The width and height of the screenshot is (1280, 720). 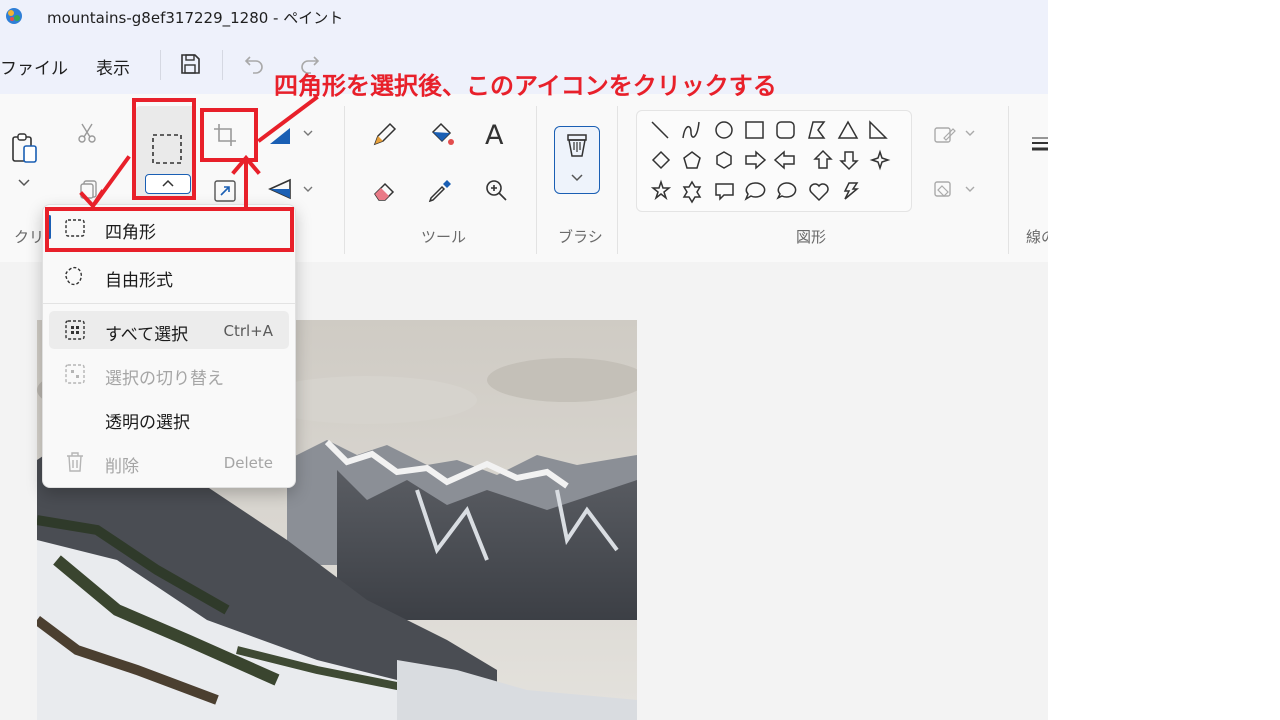 What do you see at coordinates (811, 237) in the screenshot?
I see `shapes-group-label: 図形` at bounding box center [811, 237].